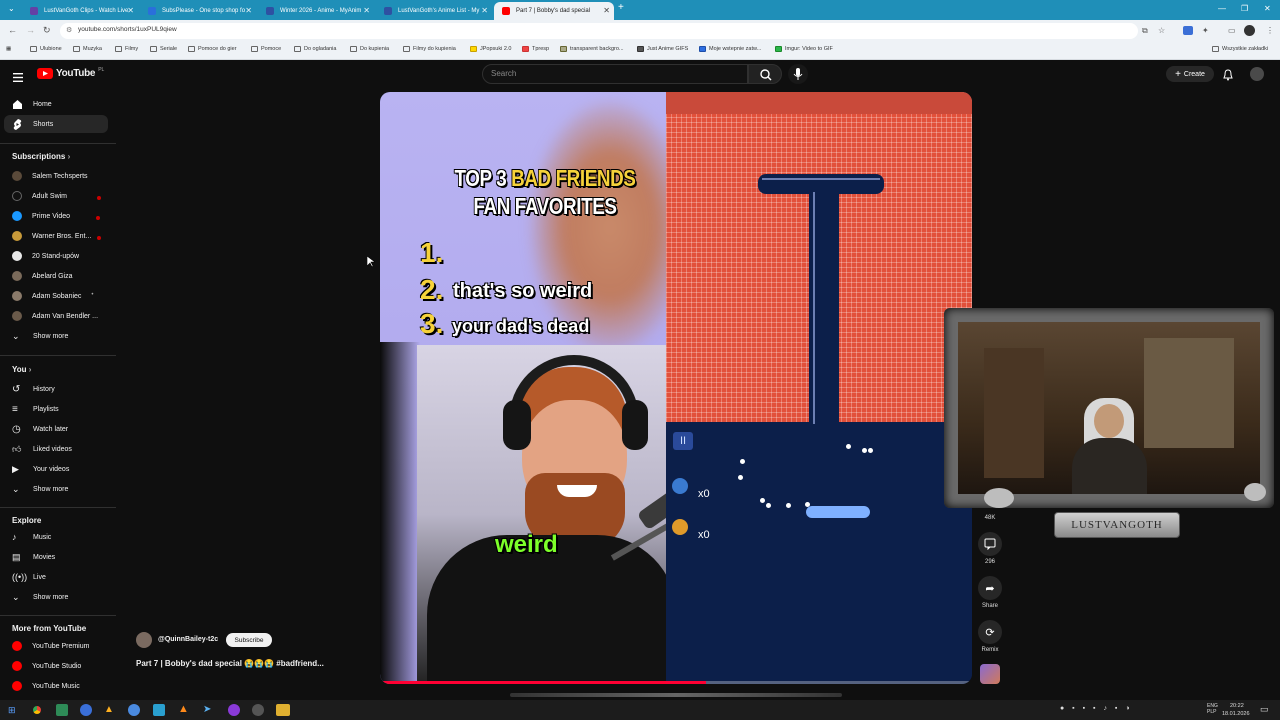 The height and width of the screenshot is (720, 1280). I want to click on you-heading: You ›, so click(21, 369).